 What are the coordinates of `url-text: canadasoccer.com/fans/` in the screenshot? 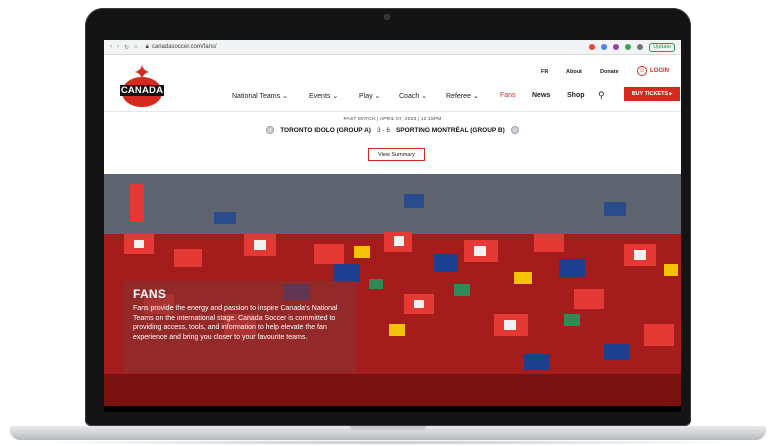 It's located at (184, 47).